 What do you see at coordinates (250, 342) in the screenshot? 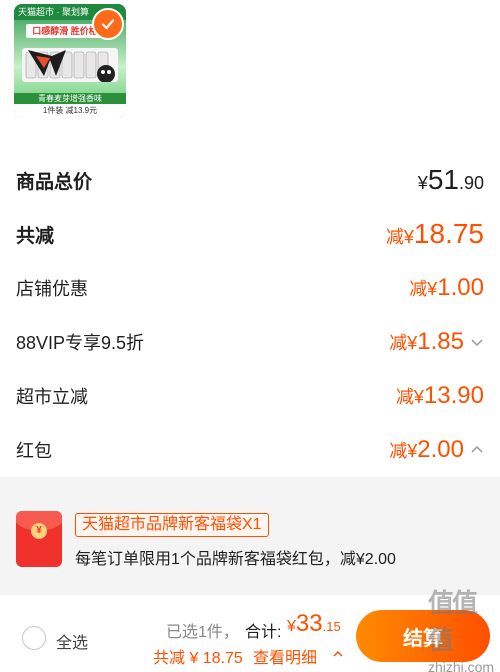
I see `vip-discount-row: 88VIP专享9.5折 减¥ 1.85` at bounding box center [250, 342].